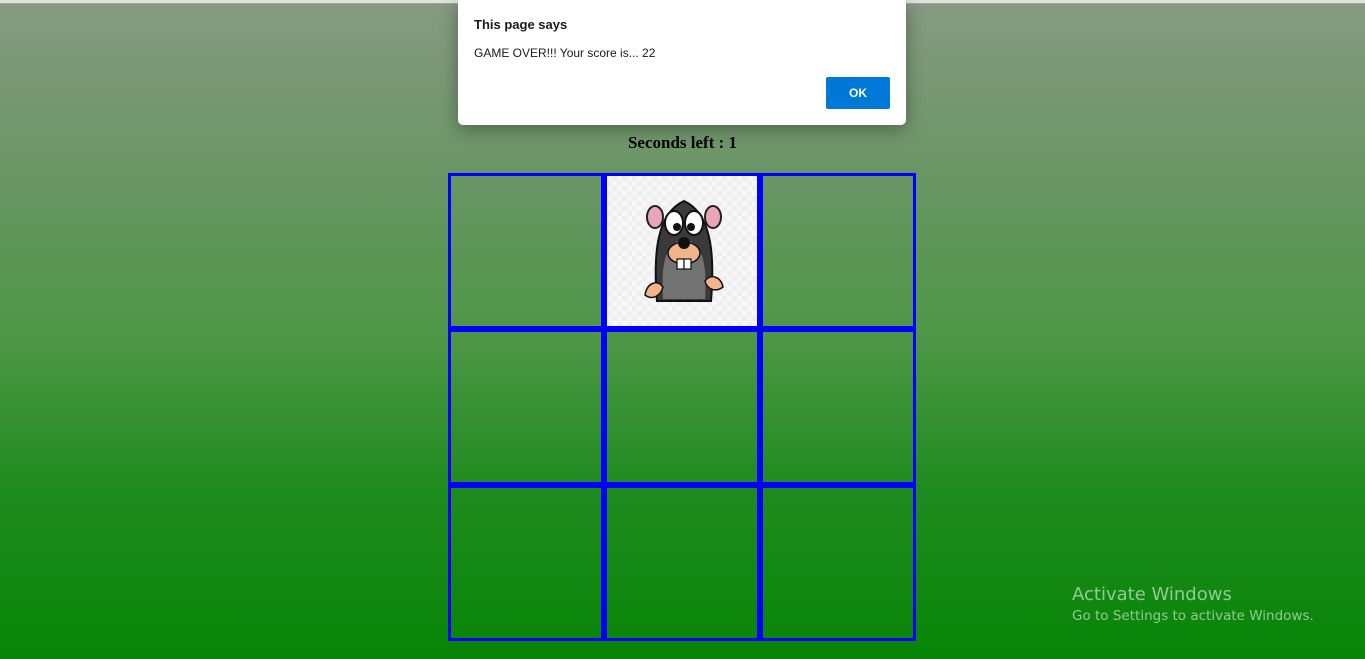 The image size is (1365, 659). What do you see at coordinates (1152, 594) in the screenshot?
I see `watermark-title: Activate Windows` at bounding box center [1152, 594].